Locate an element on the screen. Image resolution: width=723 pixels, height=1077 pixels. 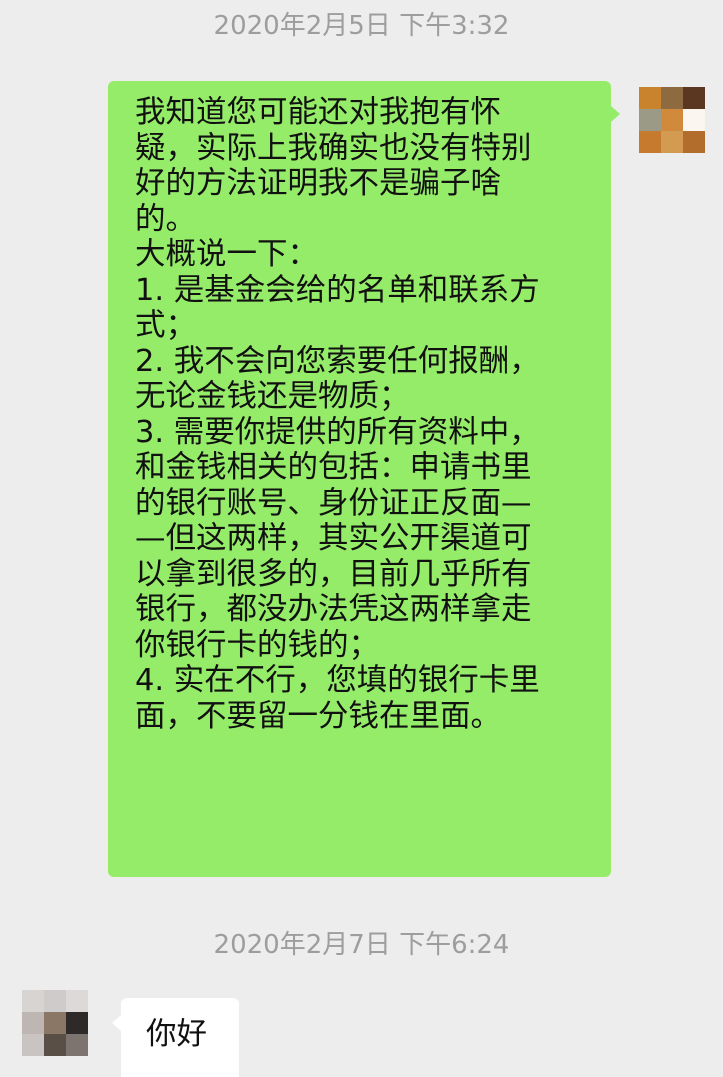
message-line: 大概说一下： is located at coordinates (226, 254).